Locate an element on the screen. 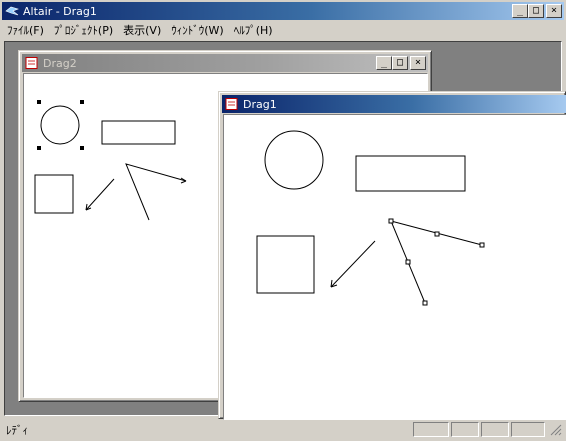  drag2-titlebar: Drag2 _ □ × is located at coordinates (225, 63).